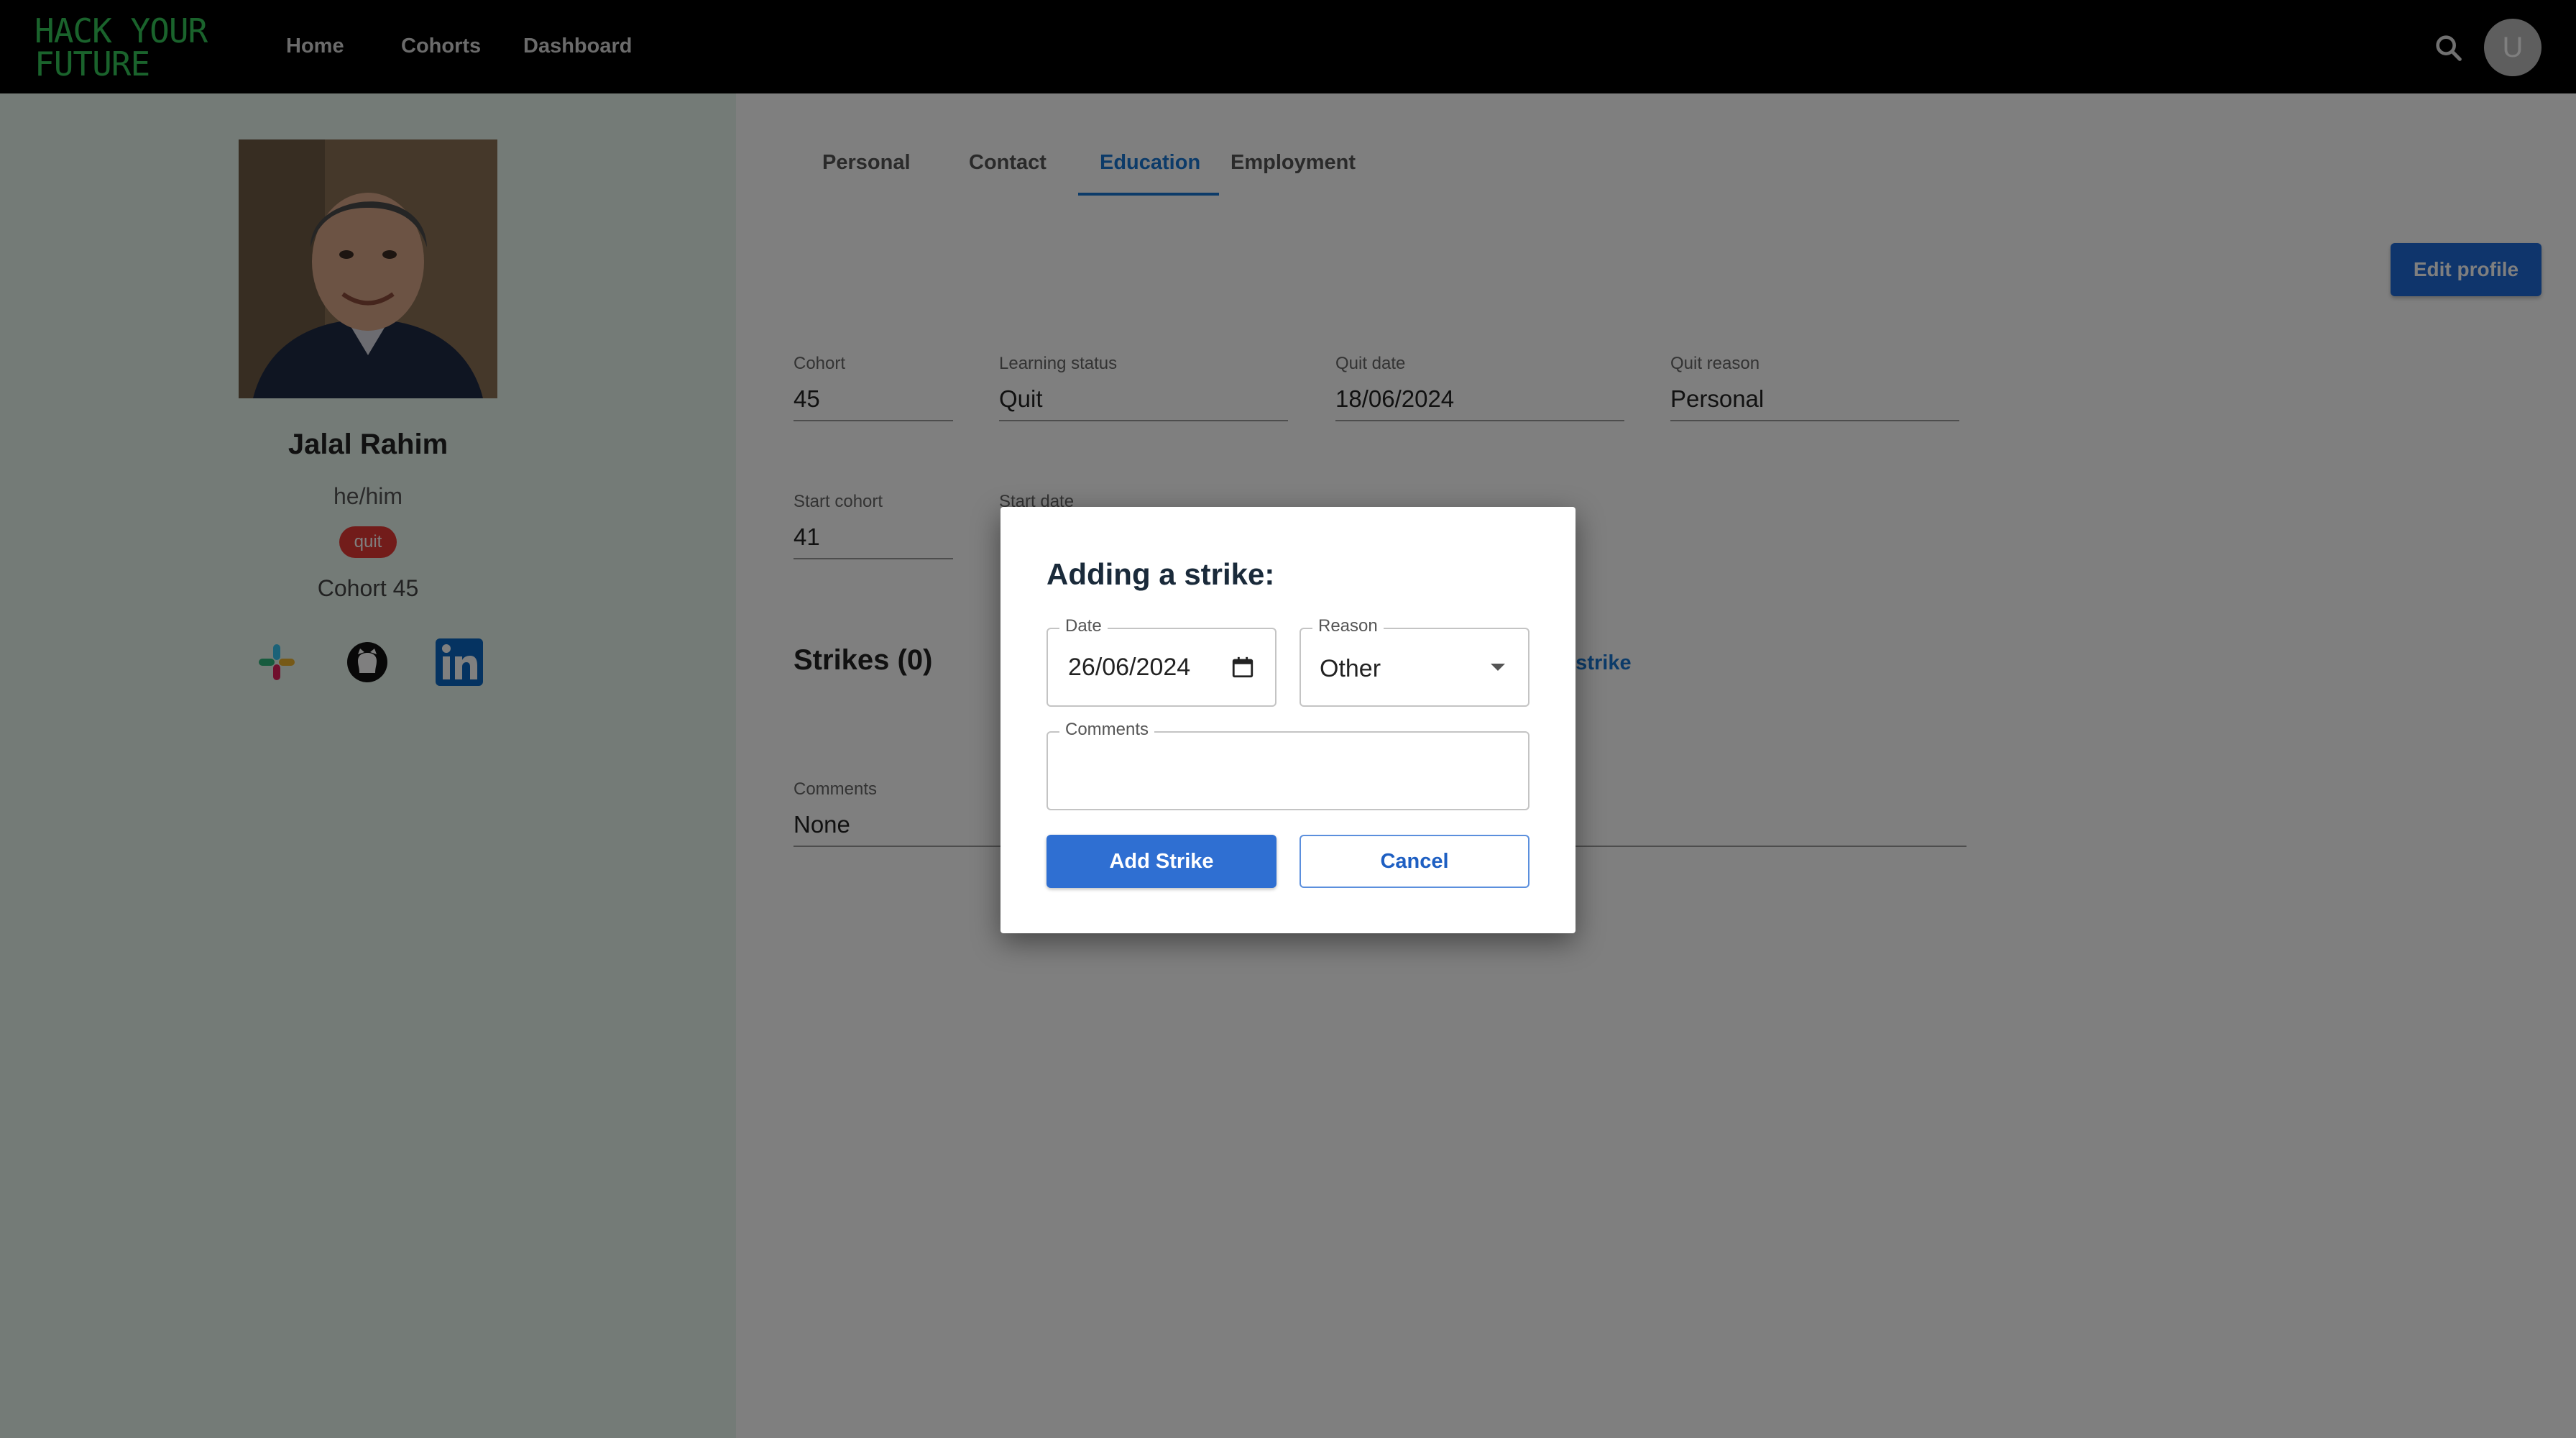 The width and height of the screenshot is (2576, 1438). What do you see at coordinates (1242, 667) in the screenshot?
I see `calendar-icon` at bounding box center [1242, 667].